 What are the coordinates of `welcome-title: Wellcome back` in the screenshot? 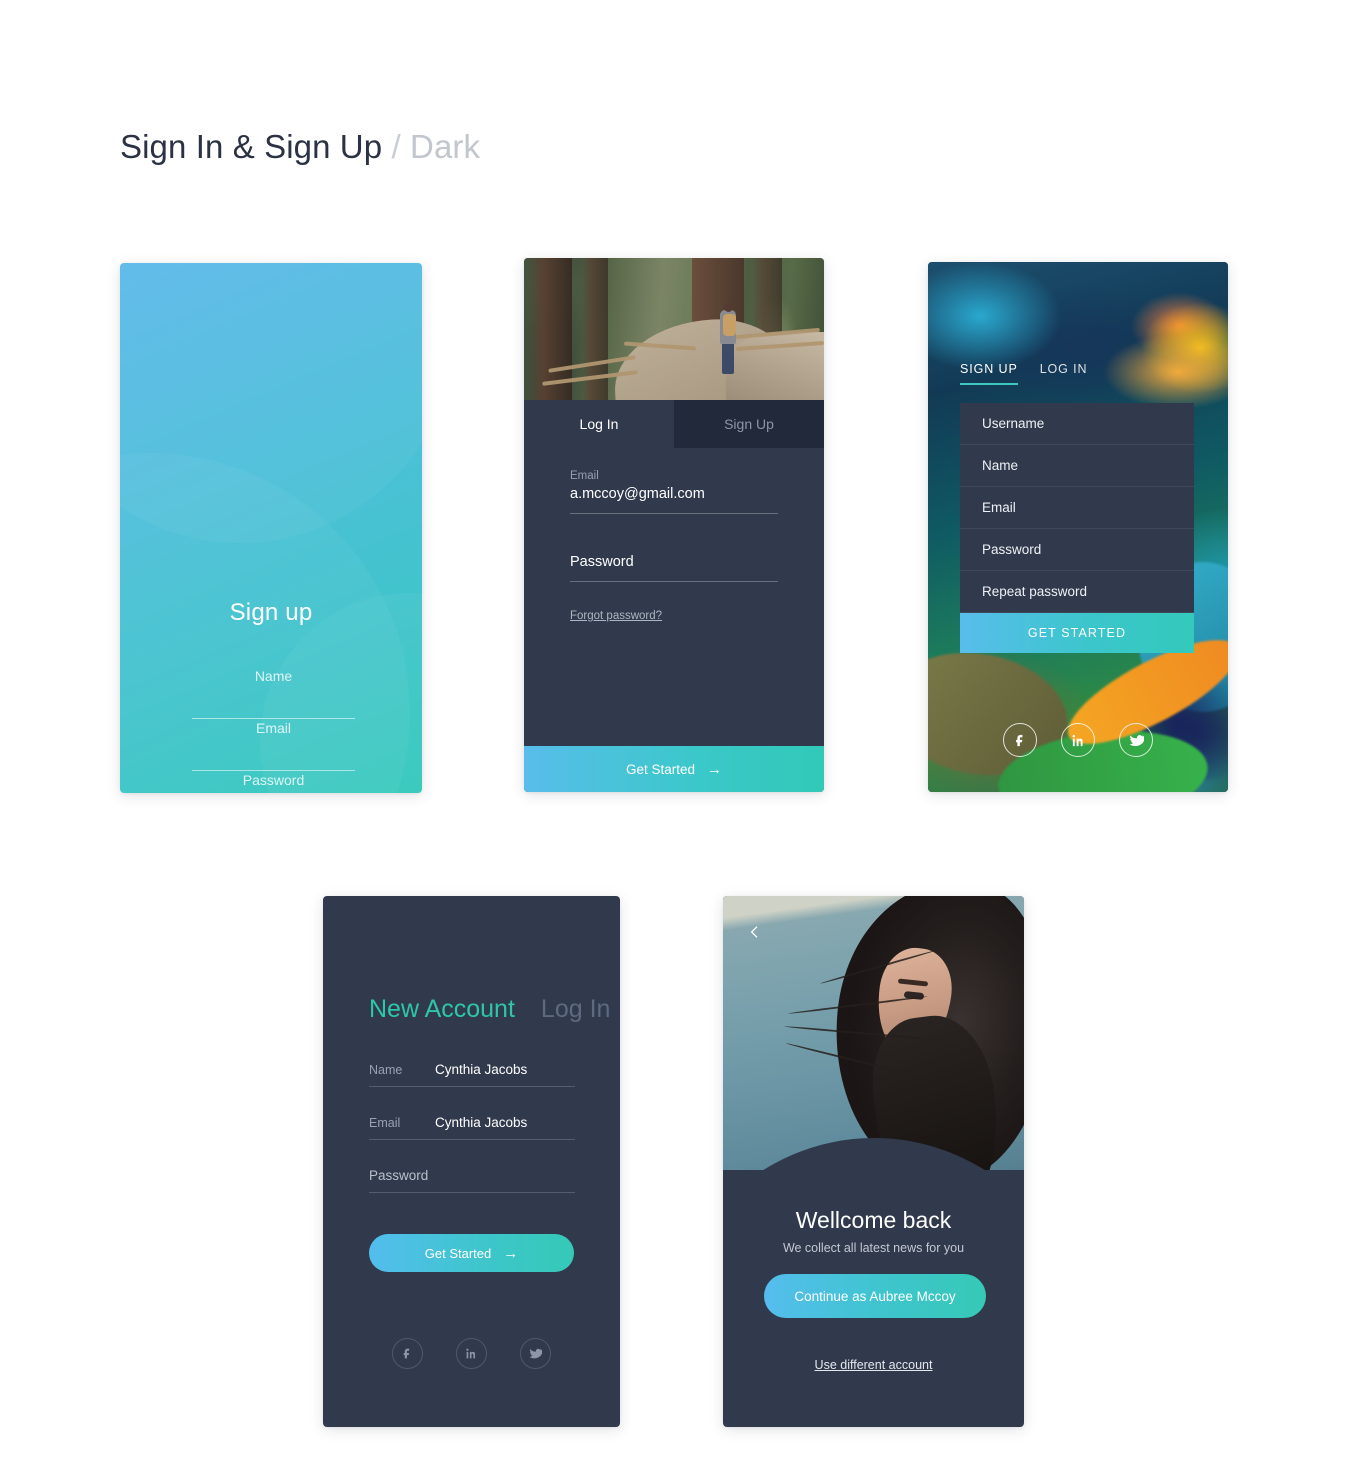 It's located at (873, 1220).